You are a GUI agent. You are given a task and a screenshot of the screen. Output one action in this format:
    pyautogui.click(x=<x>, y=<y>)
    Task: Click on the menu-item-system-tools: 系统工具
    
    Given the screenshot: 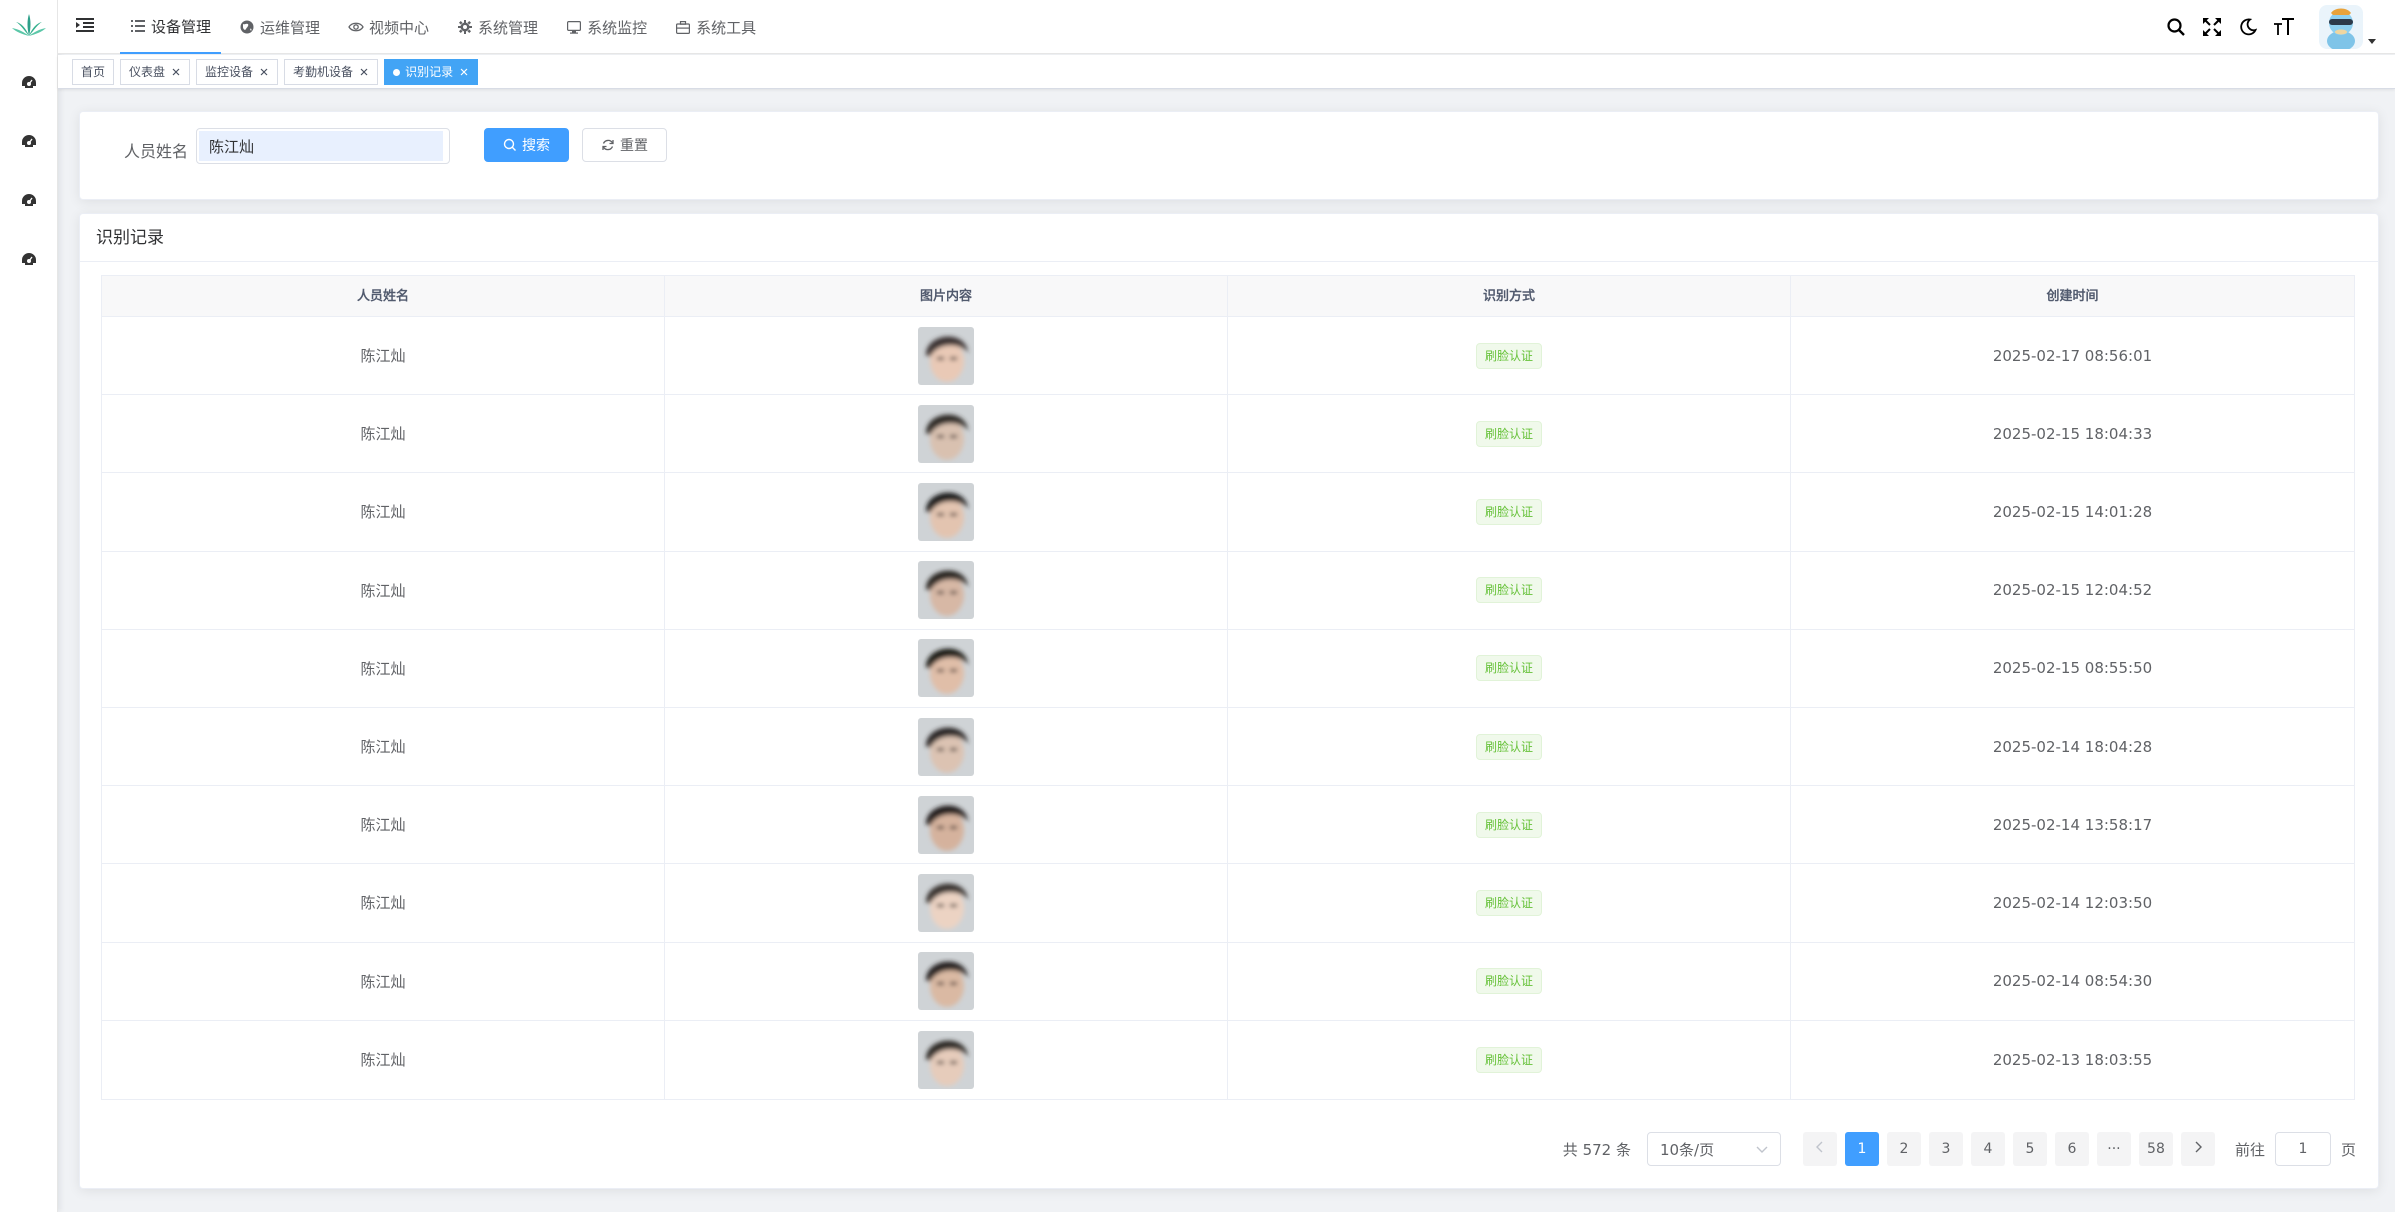 What is the action you would take?
    pyautogui.click(x=715, y=27)
    